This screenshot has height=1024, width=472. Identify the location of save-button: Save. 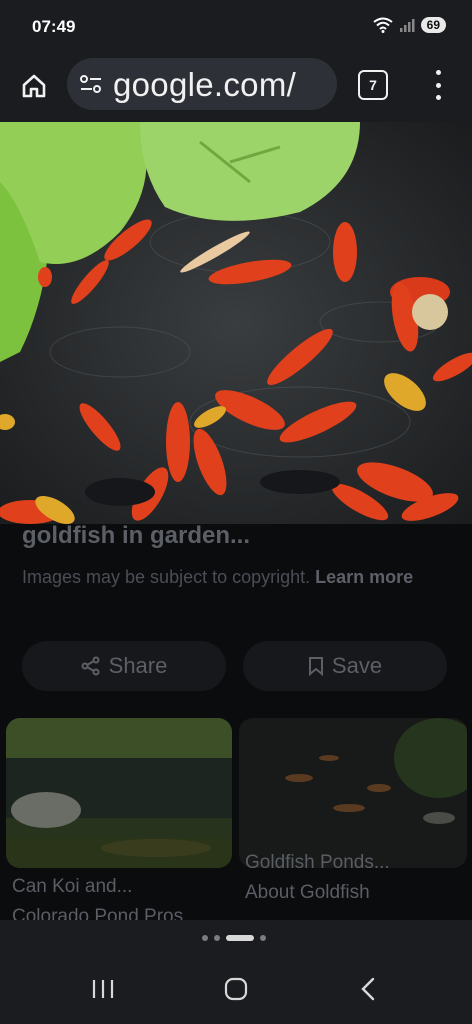
(345, 666).